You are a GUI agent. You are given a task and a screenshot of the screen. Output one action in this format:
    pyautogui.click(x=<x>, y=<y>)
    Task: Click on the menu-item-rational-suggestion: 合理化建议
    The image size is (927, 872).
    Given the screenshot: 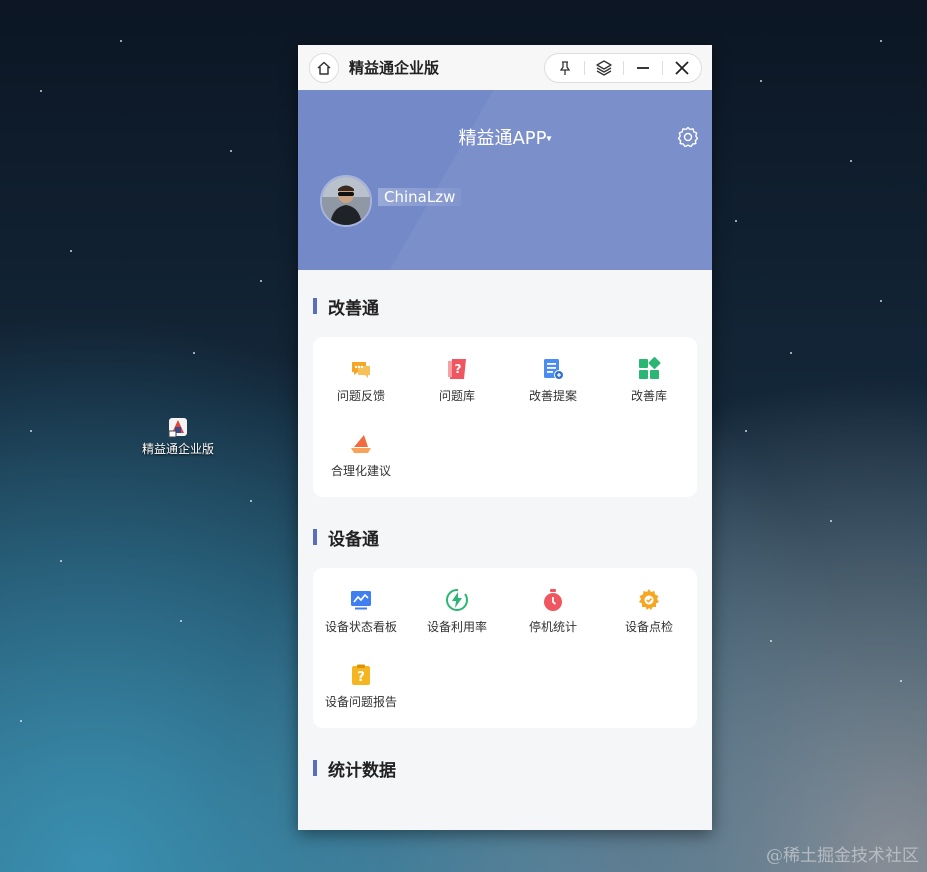 What is the action you would take?
    pyautogui.click(x=361, y=455)
    